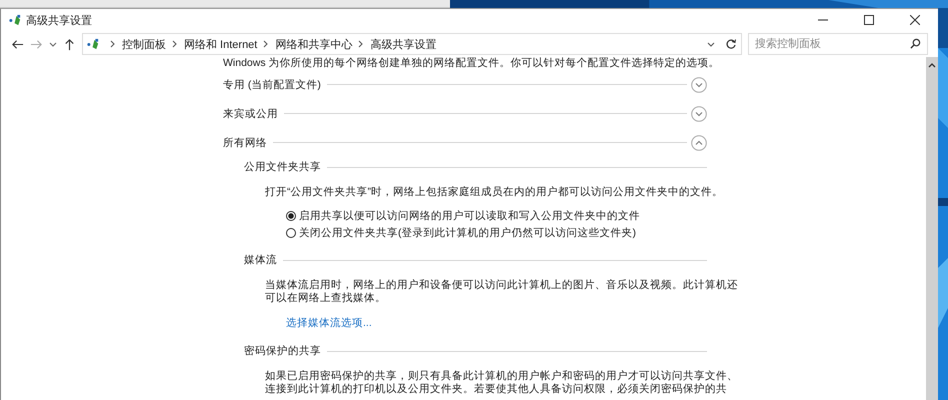  Describe the element at coordinates (932, 65) in the screenshot. I see `scroll-up-icon` at that location.